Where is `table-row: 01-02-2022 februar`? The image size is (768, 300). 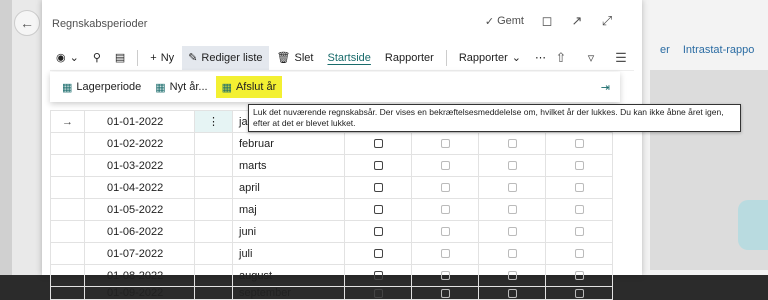 table-row: 01-02-2022 februar is located at coordinates (331, 143).